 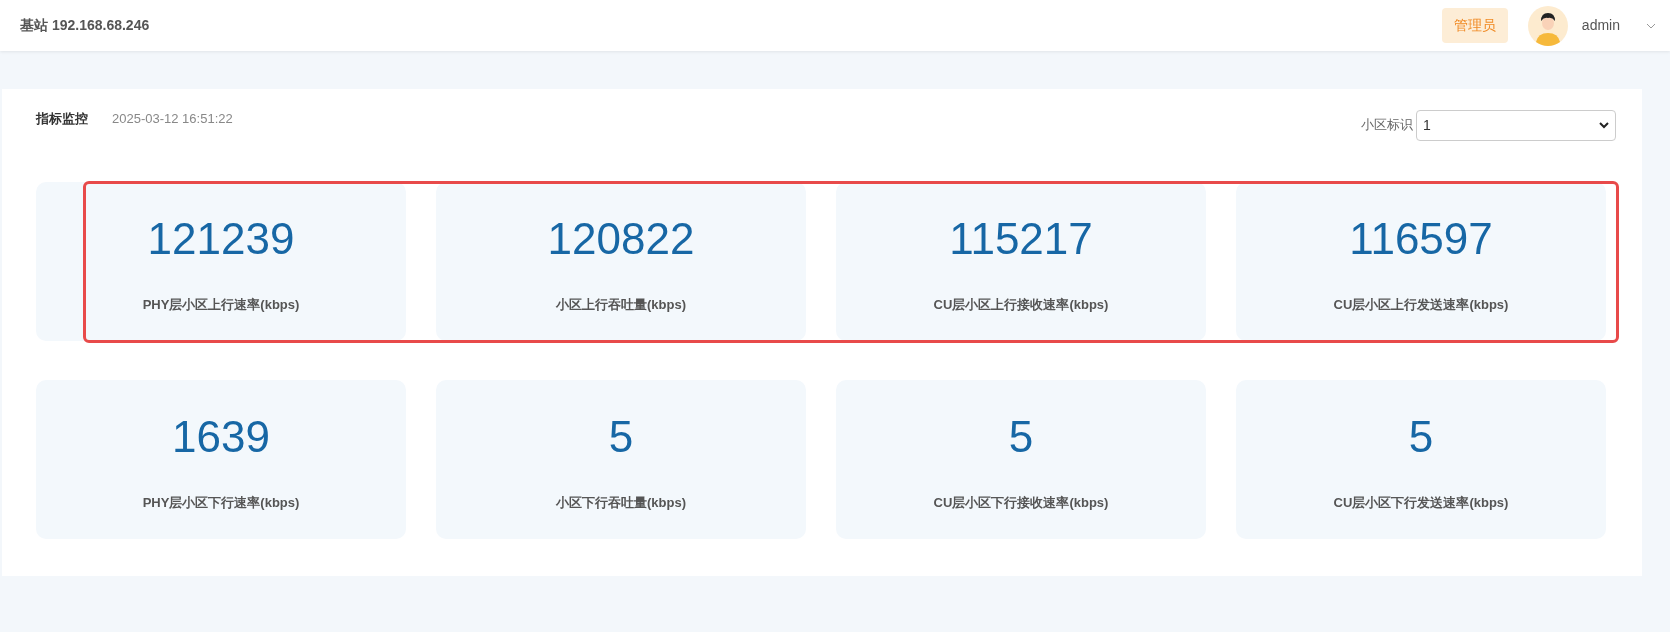 I want to click on metric-label: CU层小区下行发送速率(kbps), so click(x=1421, y=503).